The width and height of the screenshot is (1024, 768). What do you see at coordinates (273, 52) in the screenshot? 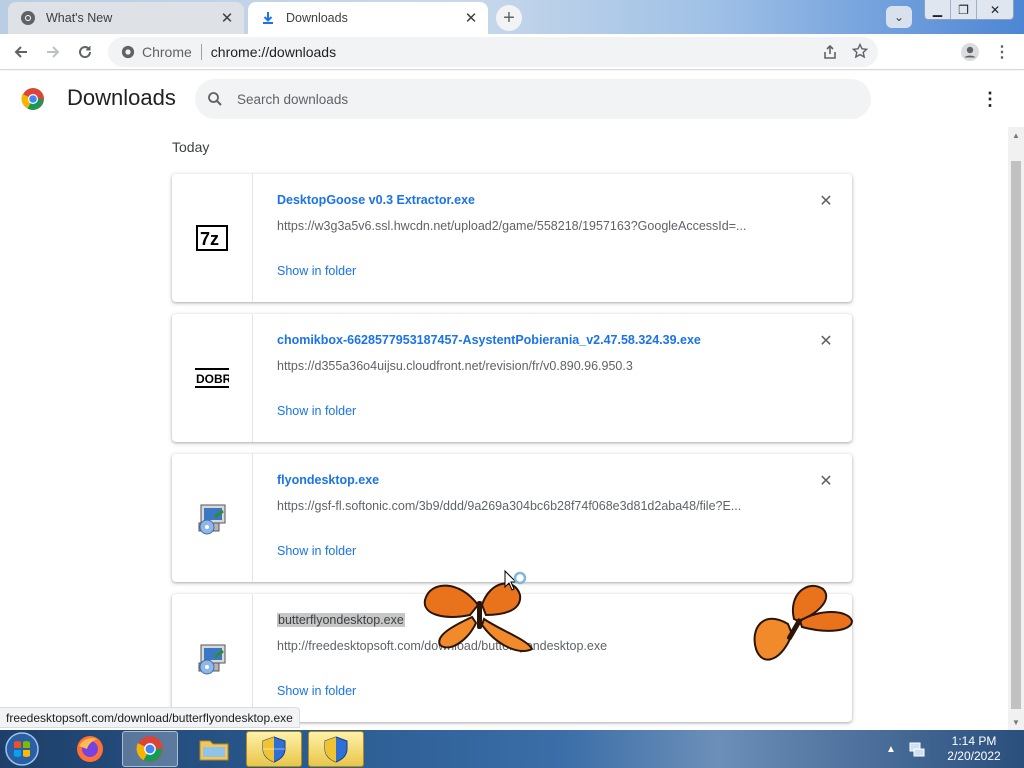
I see `url-text: chrome://downloads` at bounding box center [273, 52].